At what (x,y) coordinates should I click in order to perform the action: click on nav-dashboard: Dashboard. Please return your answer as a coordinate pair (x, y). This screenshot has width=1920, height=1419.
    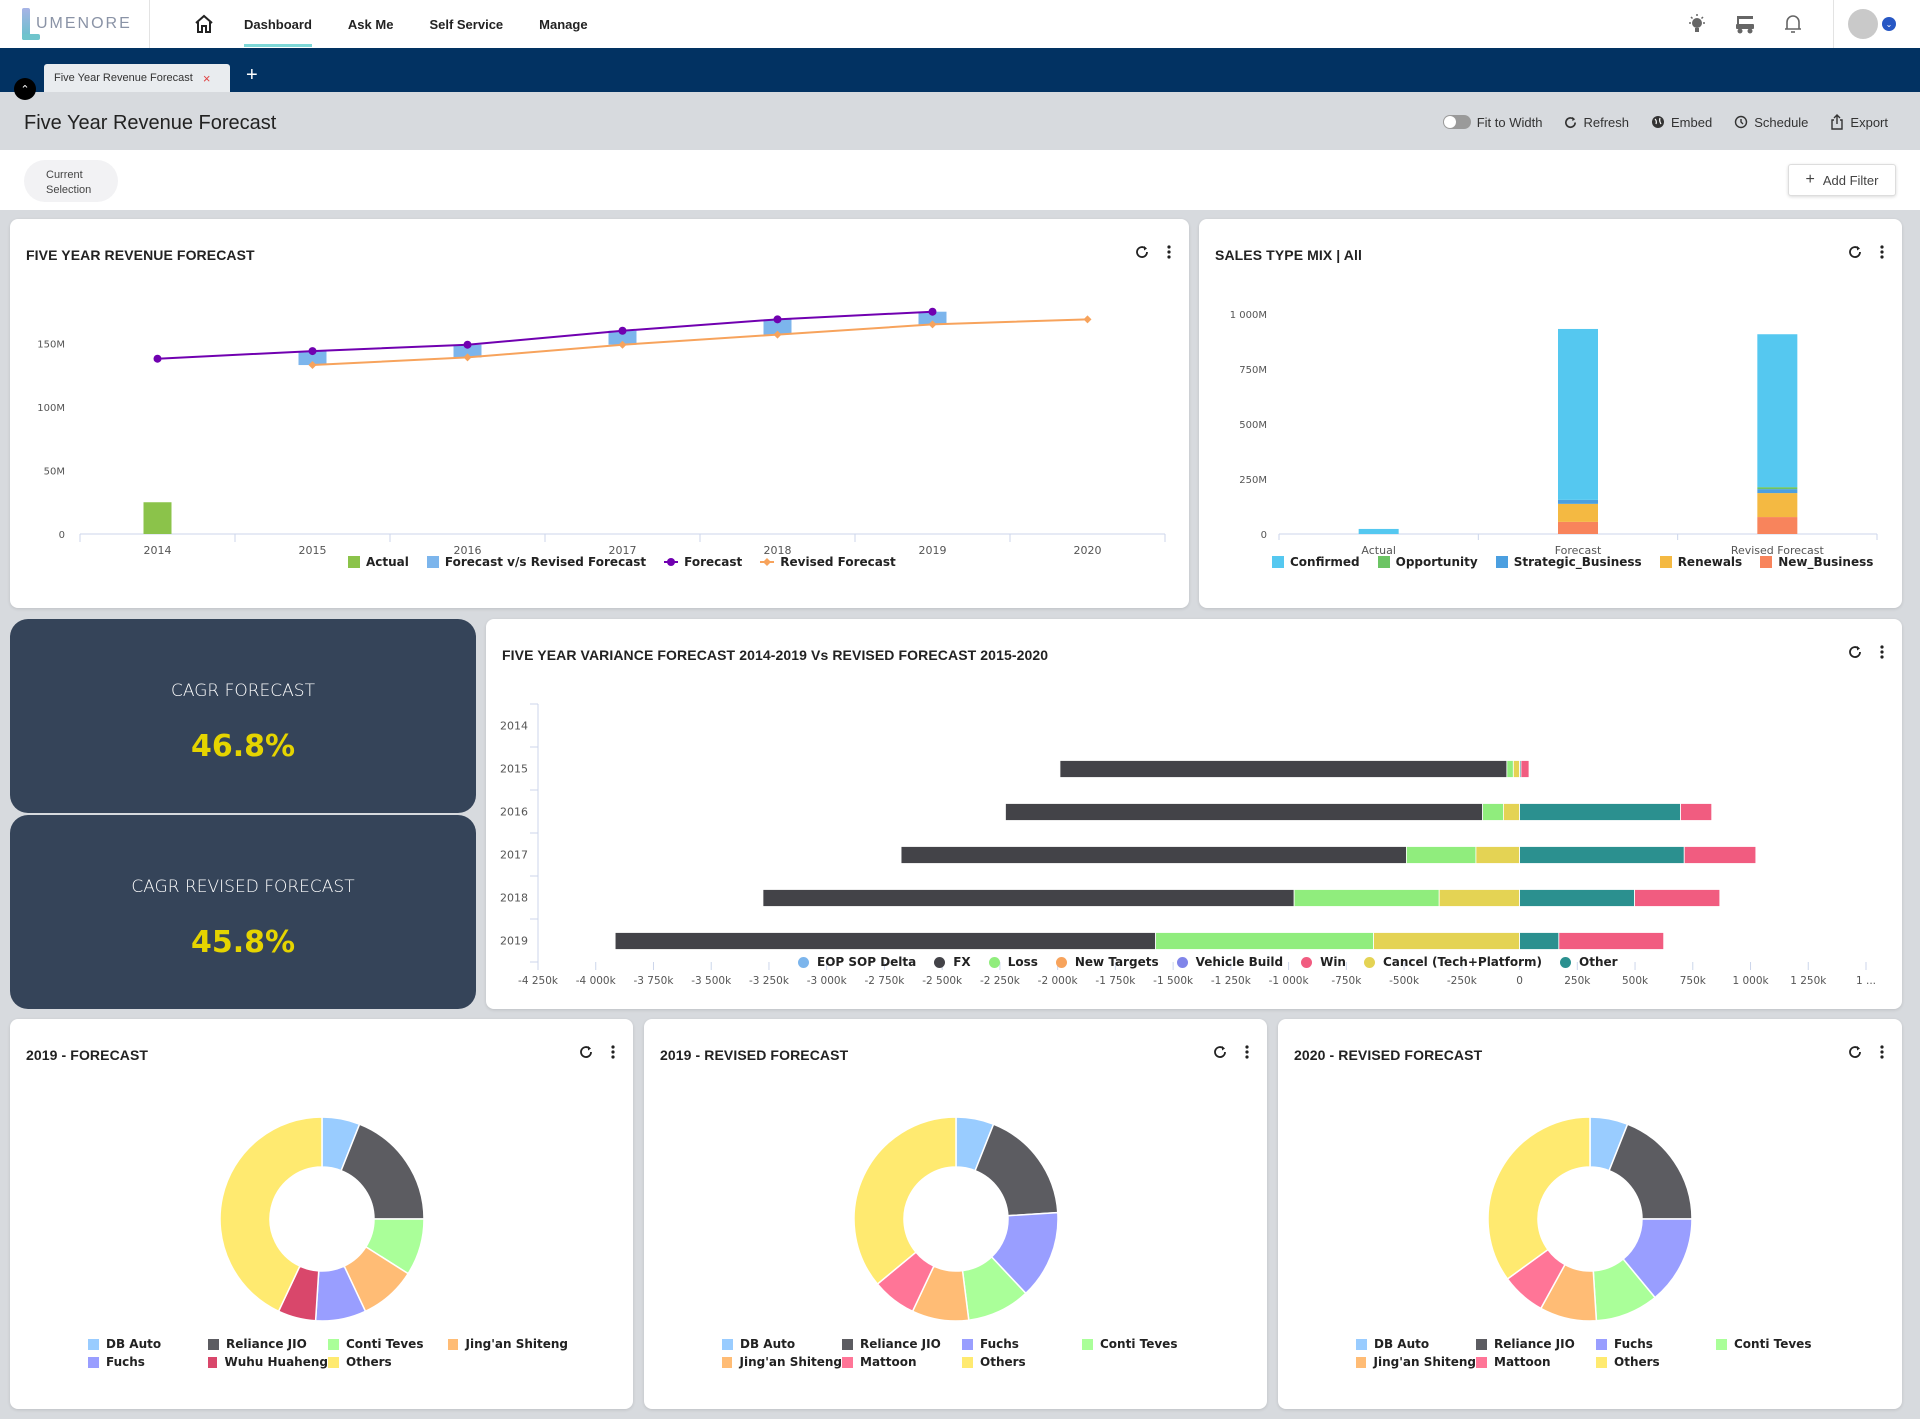
    Looking at the image, I should click on (278, 24).